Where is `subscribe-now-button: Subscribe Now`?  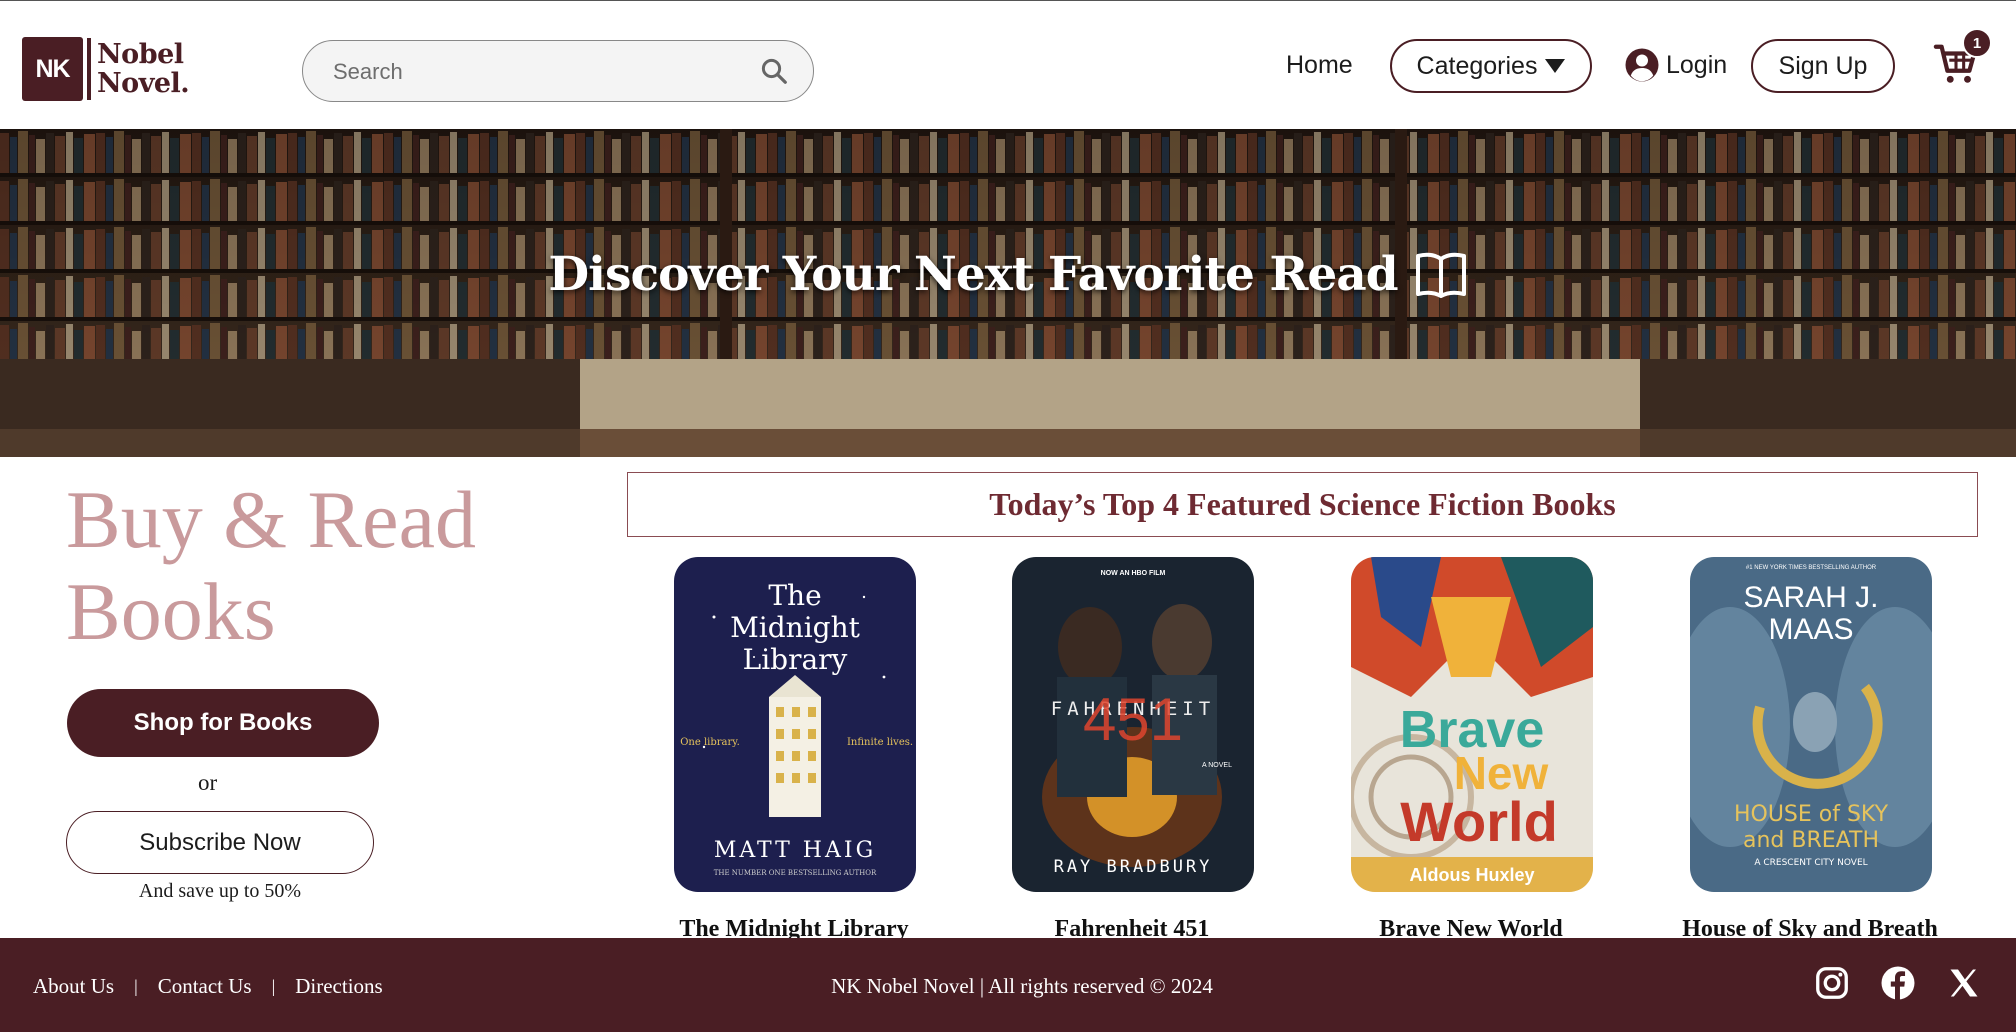
subscribe-now-button: Subscribe Now is located at coordinates (220, 842).